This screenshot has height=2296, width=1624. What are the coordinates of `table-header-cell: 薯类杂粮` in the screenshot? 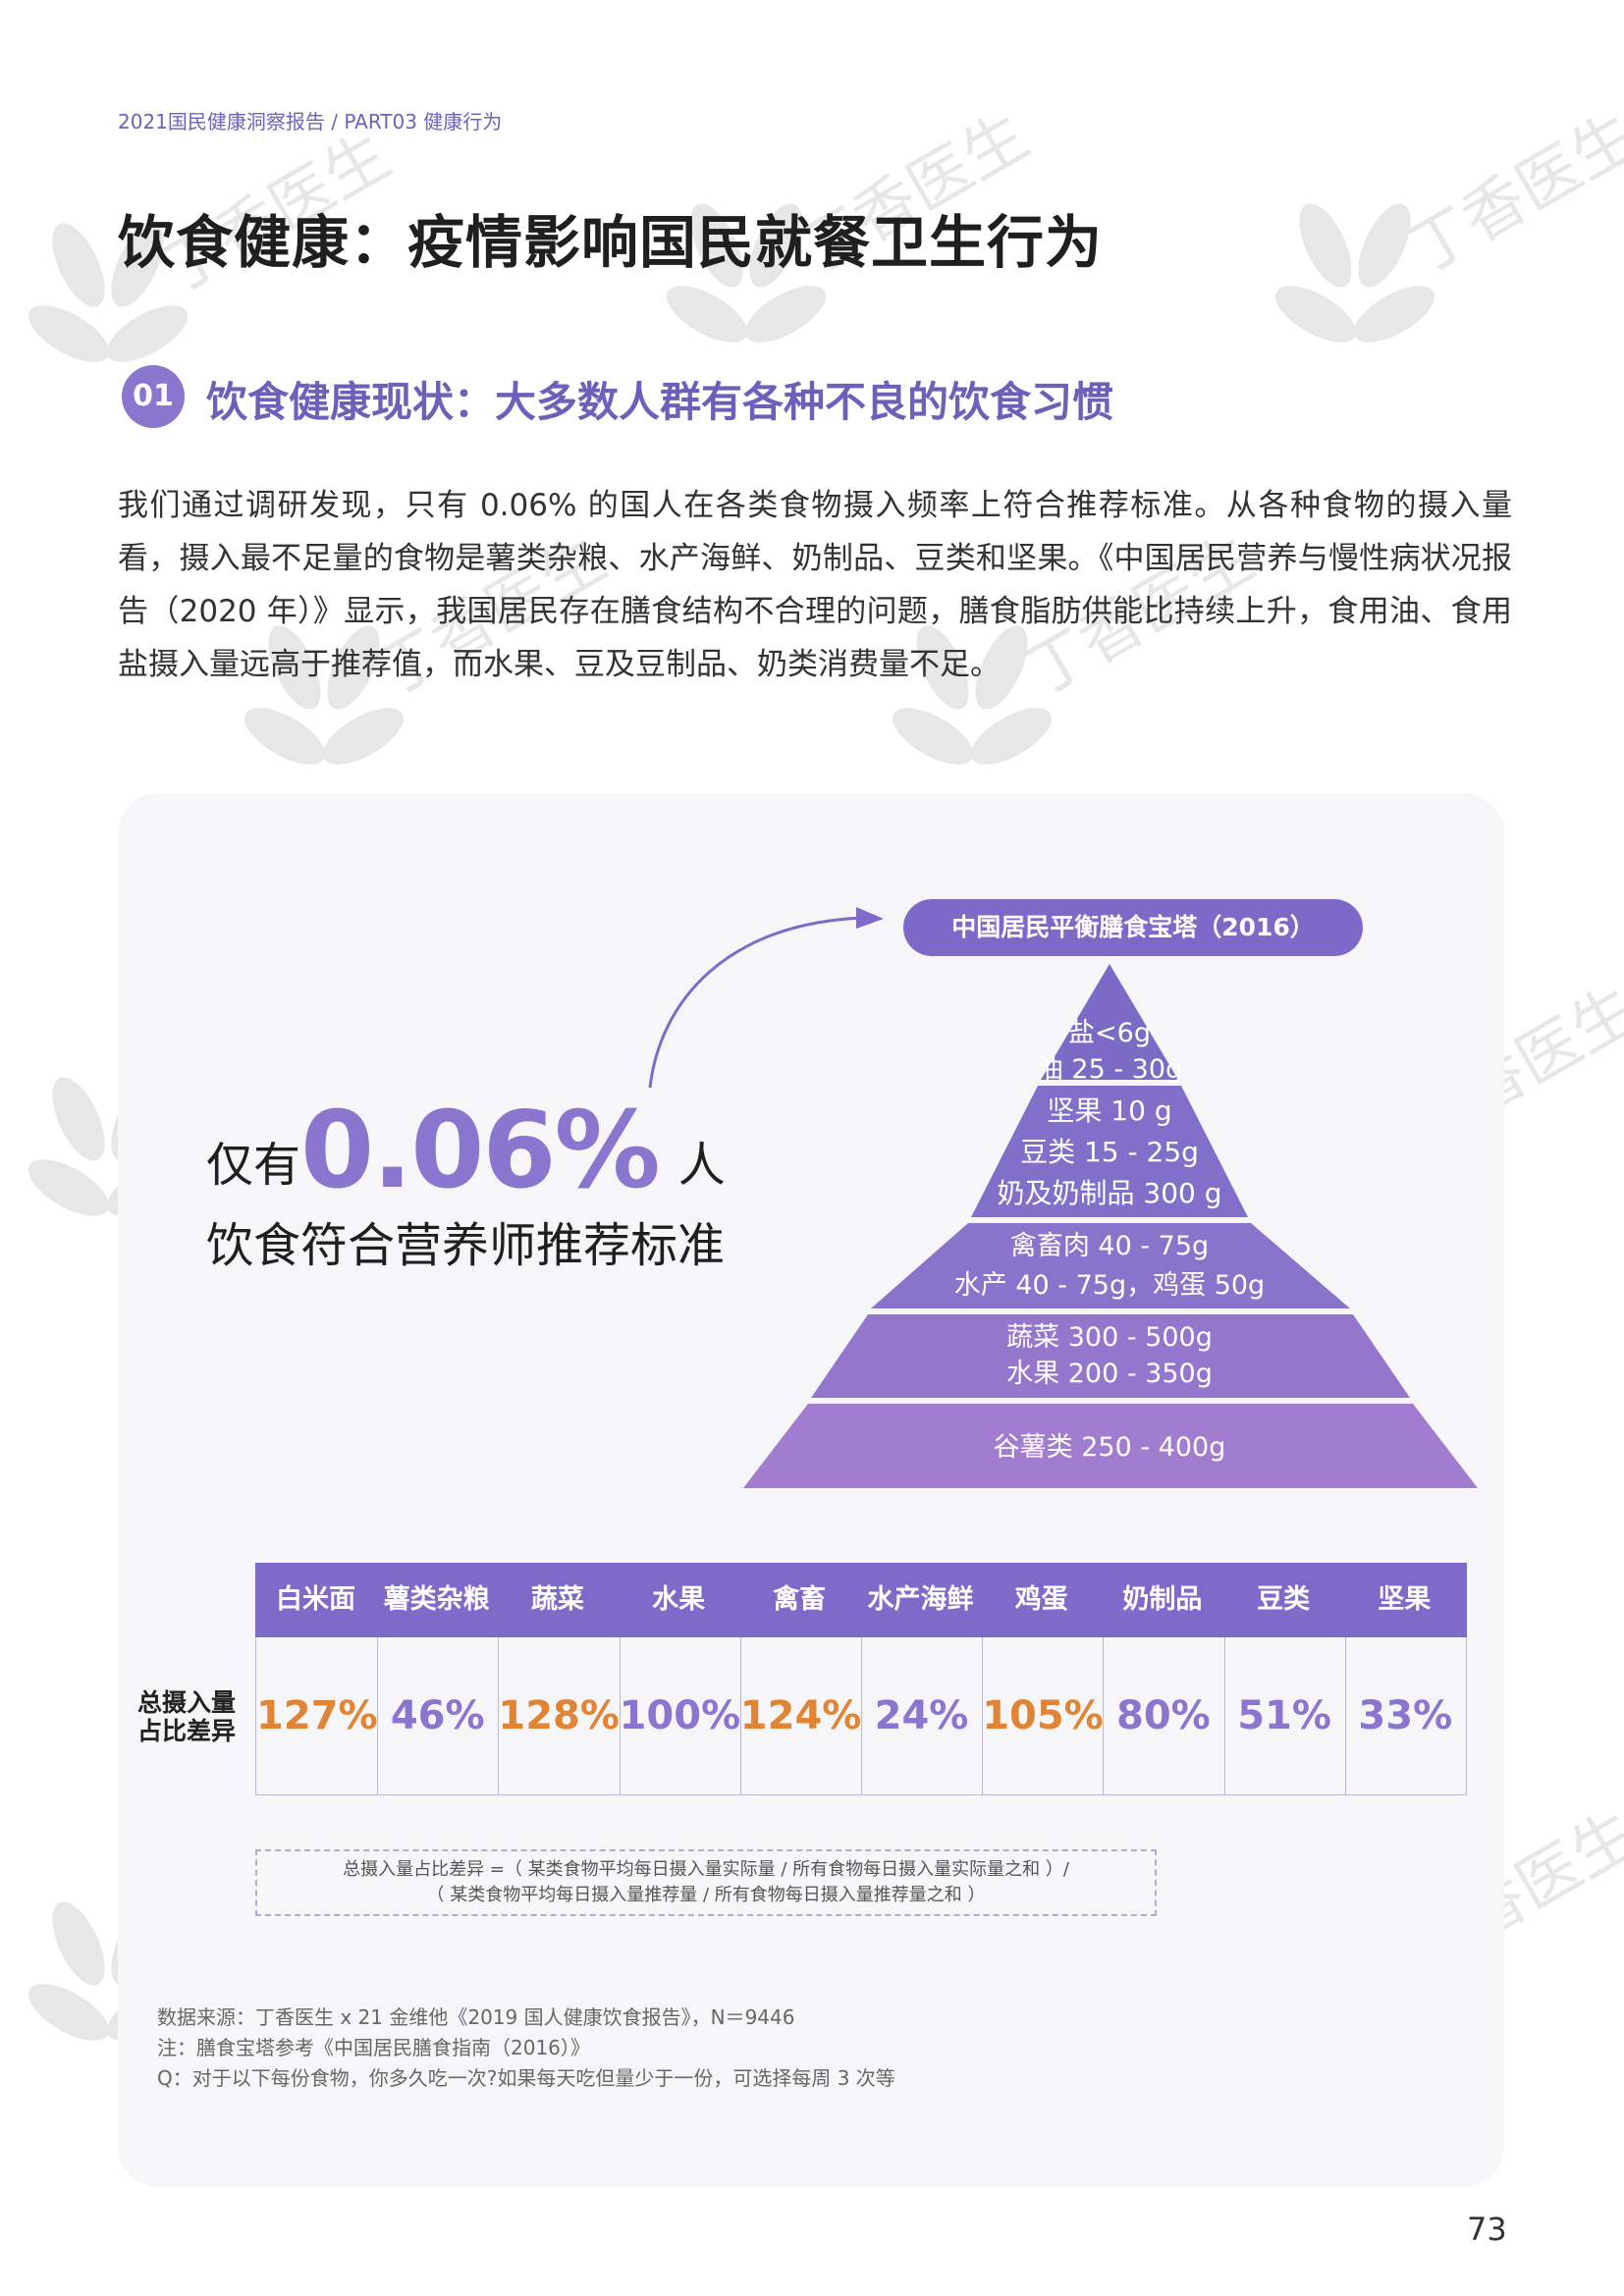 It's located at (436, 1600).